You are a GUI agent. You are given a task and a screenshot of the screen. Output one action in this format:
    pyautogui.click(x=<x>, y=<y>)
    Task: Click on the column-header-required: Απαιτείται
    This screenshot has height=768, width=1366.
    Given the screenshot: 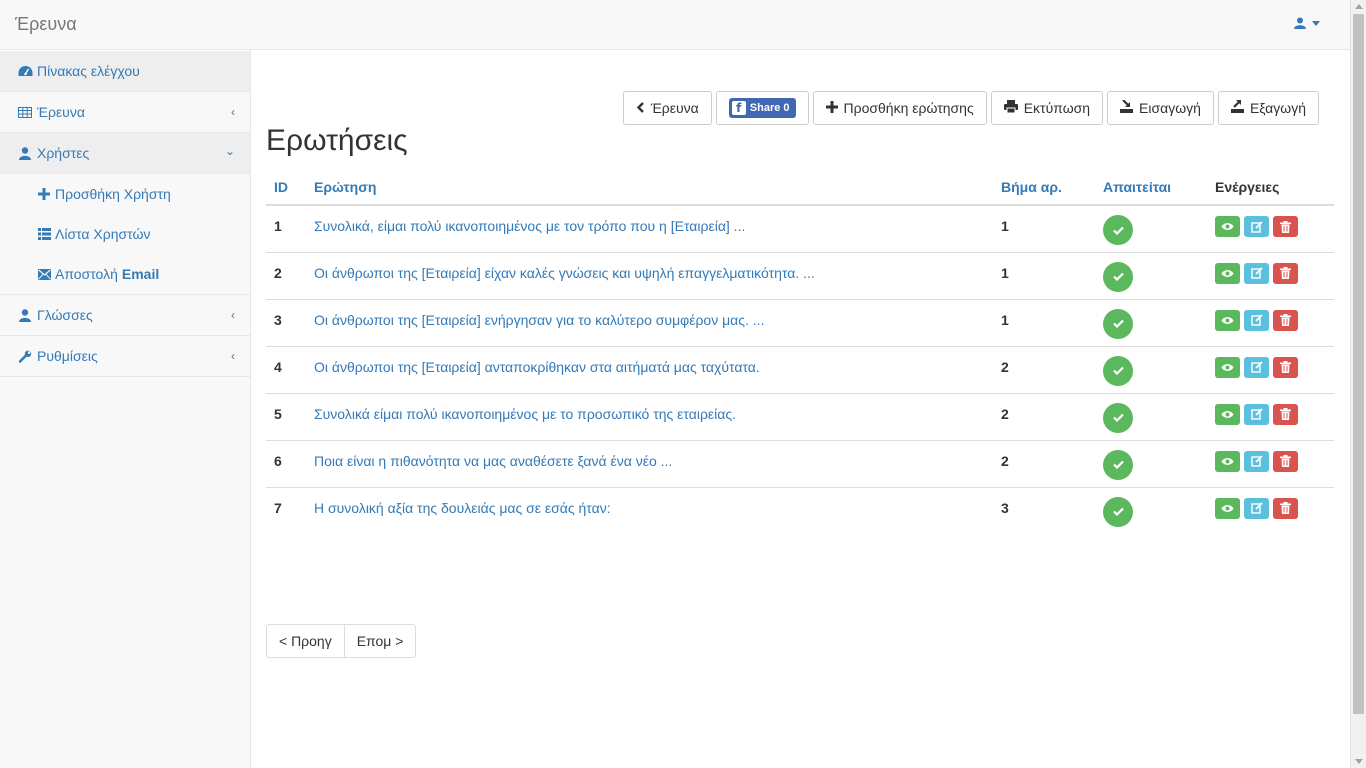 What is the action you would take?
    pyautogui.click(x=1151, y=188)
    